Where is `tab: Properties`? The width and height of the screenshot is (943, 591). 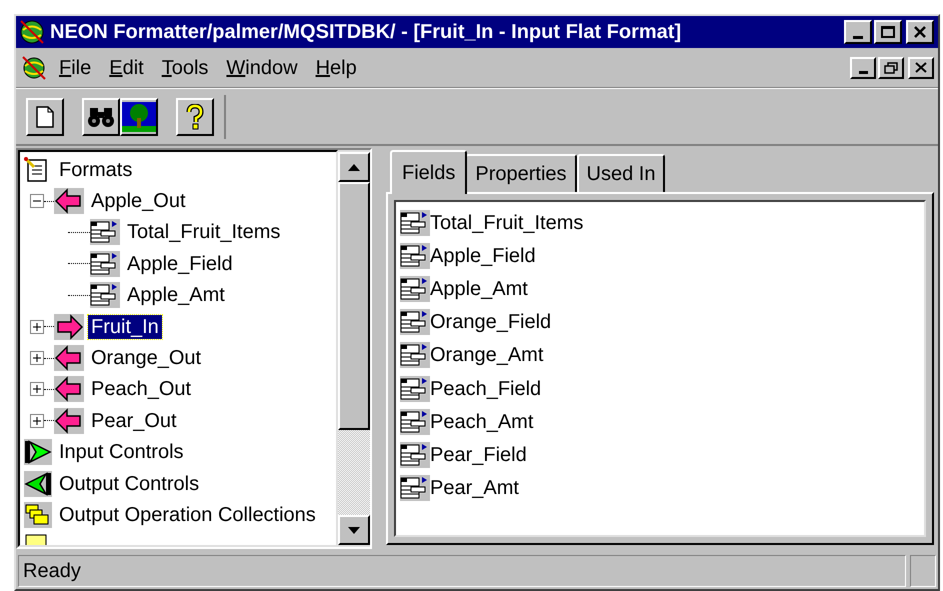
tab: Properties is located at coordinates (521, 173).